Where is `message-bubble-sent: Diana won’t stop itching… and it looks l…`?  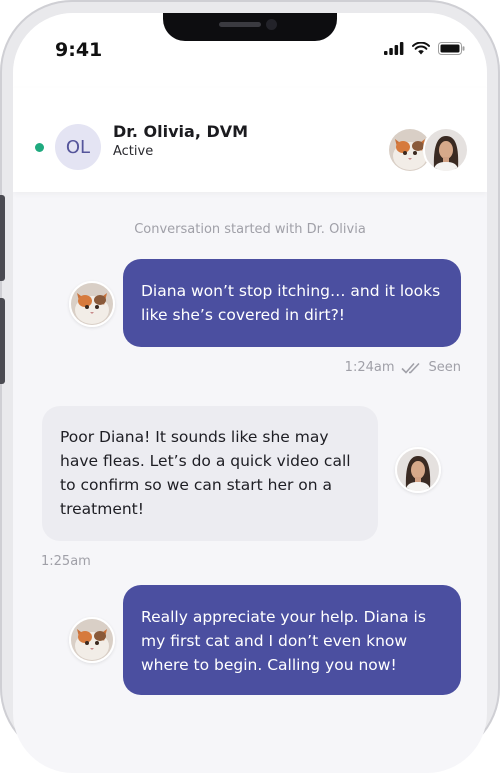 message-bubble-sent: Diana won’t stop itching… and it looks l… is located at coordinates (292, 303).